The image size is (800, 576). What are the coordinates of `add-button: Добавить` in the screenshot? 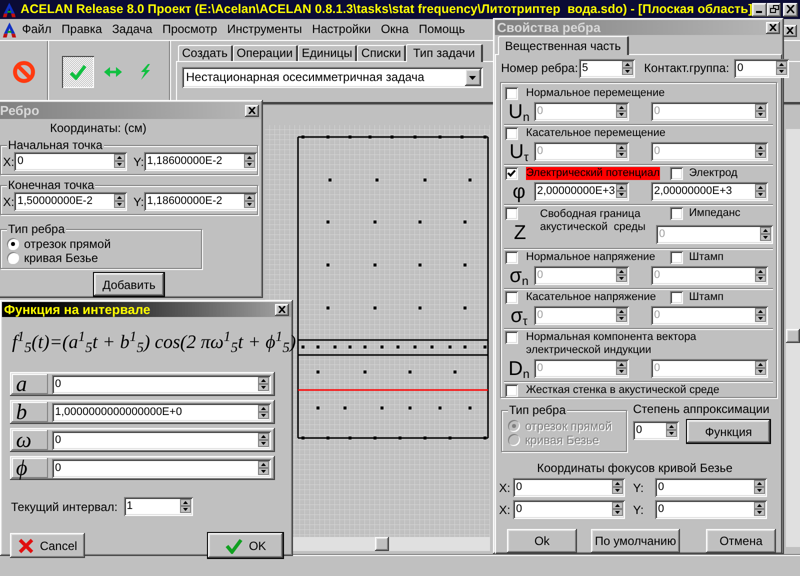 It's located at (129, 284).